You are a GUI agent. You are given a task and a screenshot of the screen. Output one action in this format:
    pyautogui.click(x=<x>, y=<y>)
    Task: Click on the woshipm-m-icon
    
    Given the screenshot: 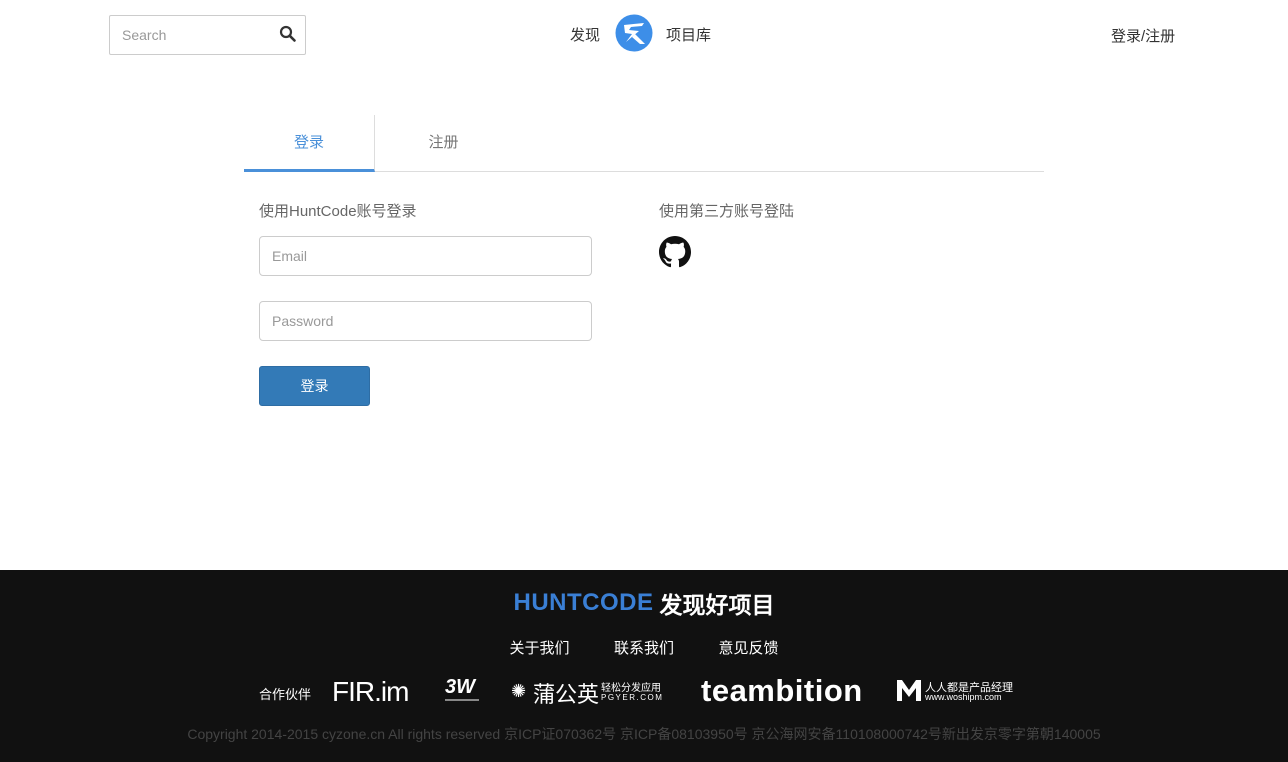 What is the action you would take?
    pyautogui.click(x=909, y=690)
    